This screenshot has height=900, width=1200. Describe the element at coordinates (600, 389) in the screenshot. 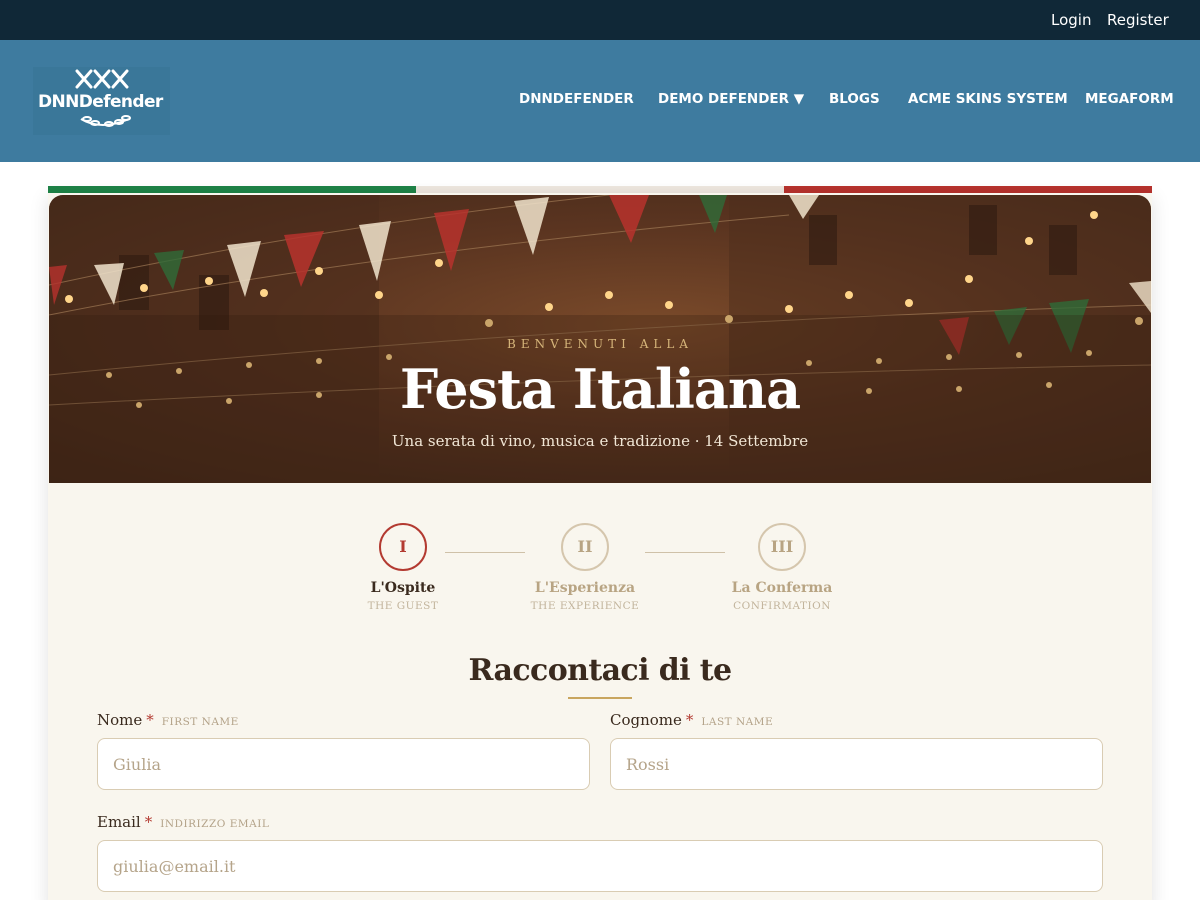

I see `hero-title: Festa Italiana` at that location.